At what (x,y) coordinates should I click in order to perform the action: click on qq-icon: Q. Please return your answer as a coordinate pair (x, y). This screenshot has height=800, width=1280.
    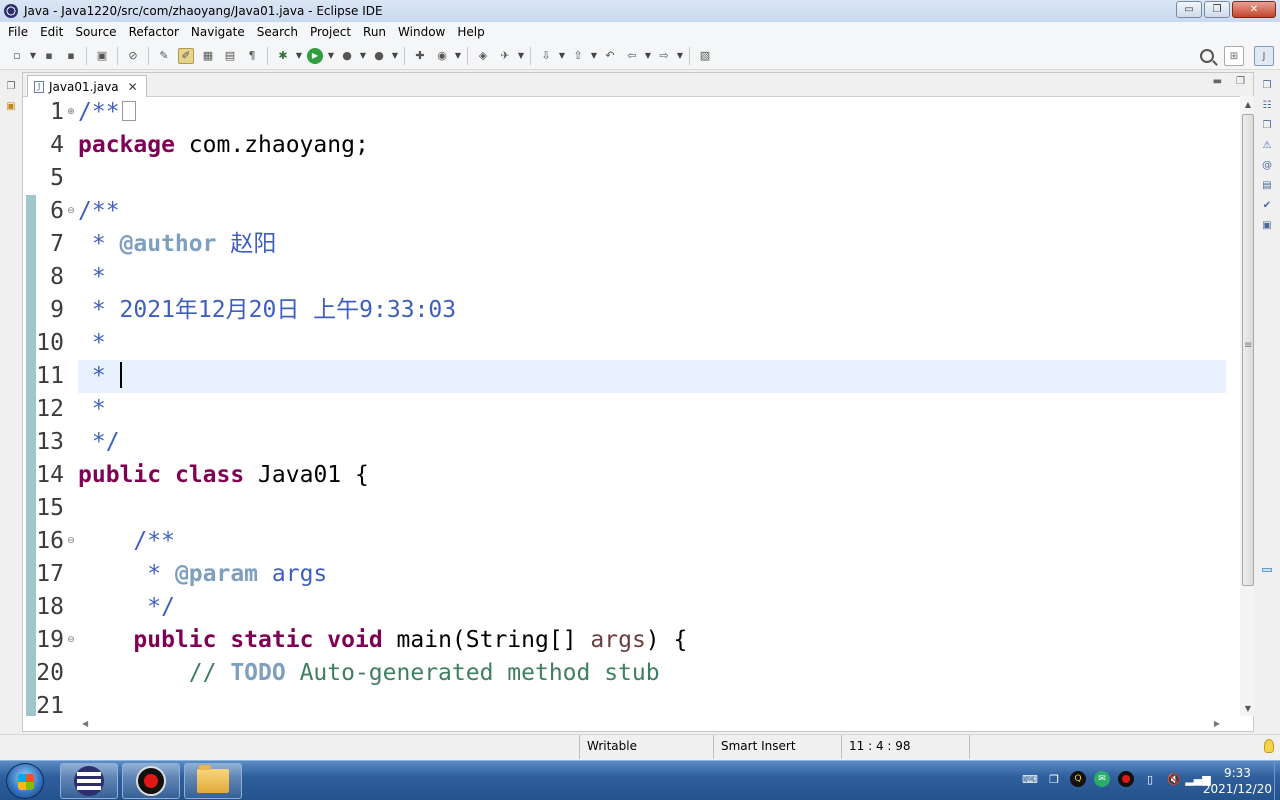
    Looking at the image, I should click on (1078, 779).